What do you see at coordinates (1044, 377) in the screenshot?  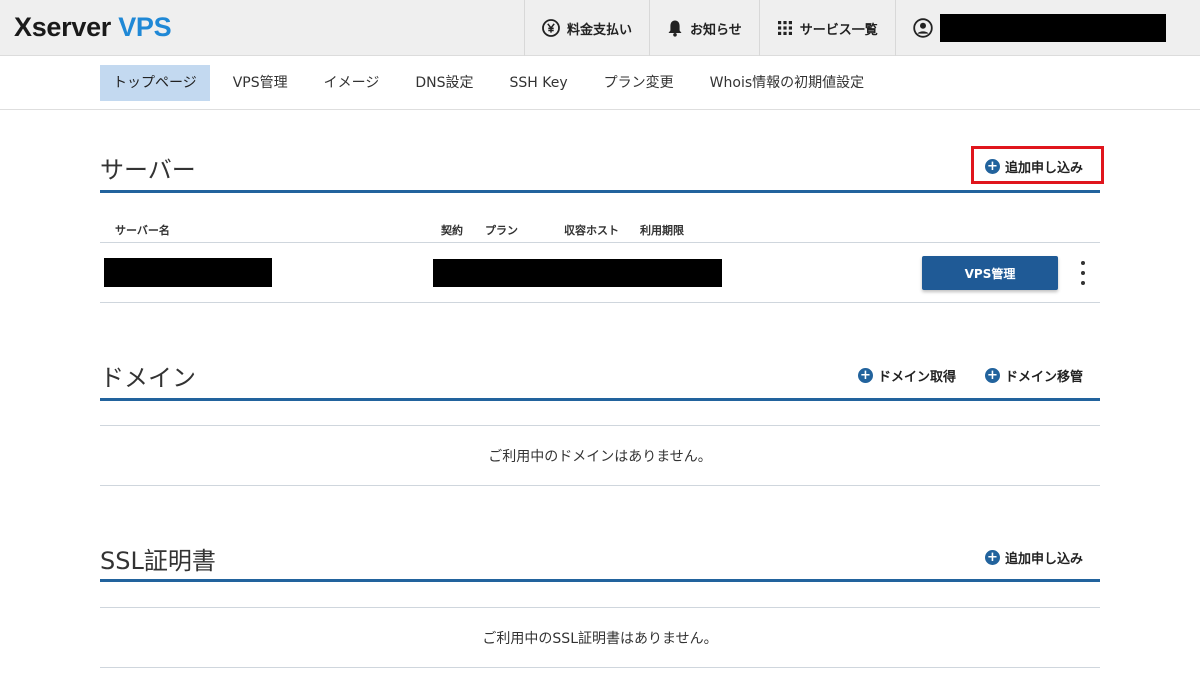 I see `domain-transfer-label: ドメイン移管` at bounding box center [1044, 377].